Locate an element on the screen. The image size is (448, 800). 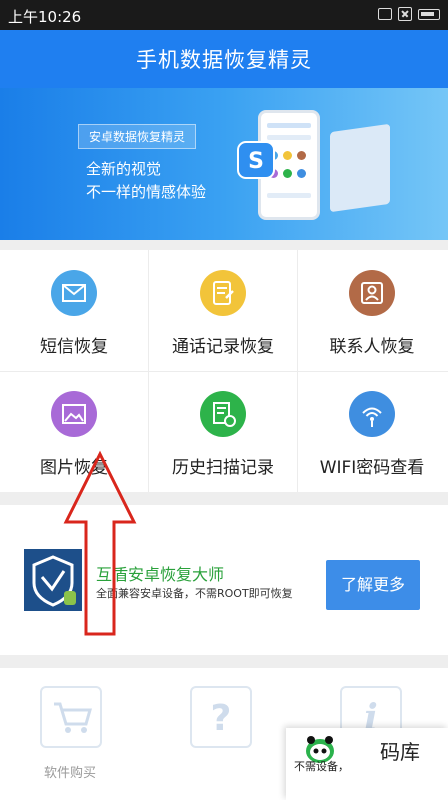
no-sim-icon is located at coordinates (405, 14).